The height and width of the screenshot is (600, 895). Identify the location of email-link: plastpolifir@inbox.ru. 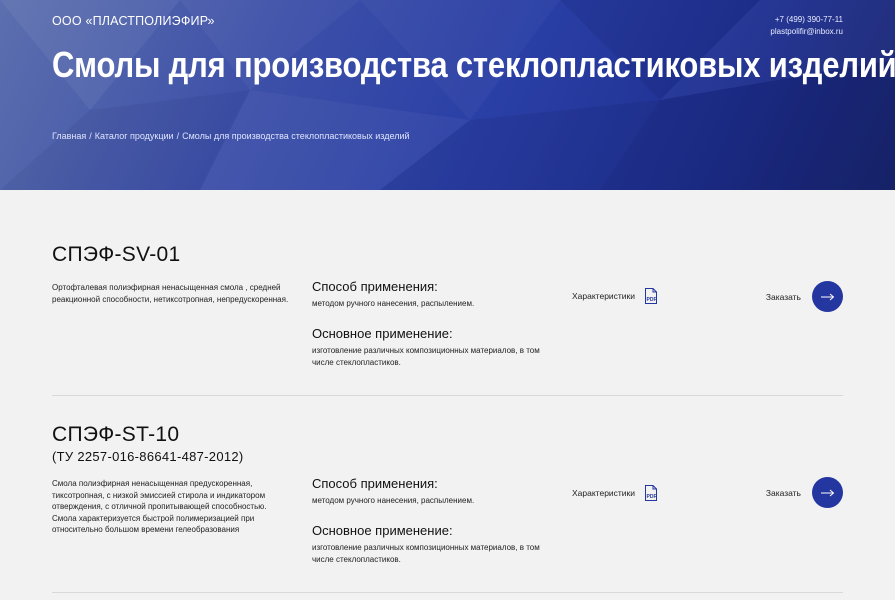
(806, 32).